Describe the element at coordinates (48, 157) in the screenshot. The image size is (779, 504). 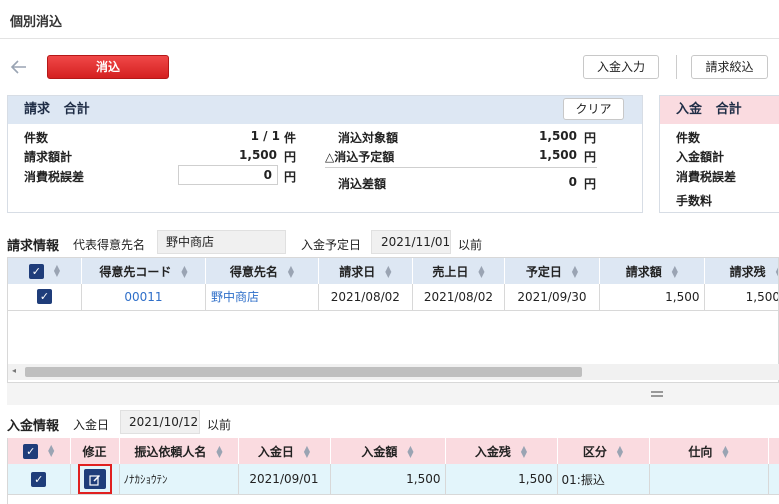
I see `invoice-amount-label: 請求額計` at that location.